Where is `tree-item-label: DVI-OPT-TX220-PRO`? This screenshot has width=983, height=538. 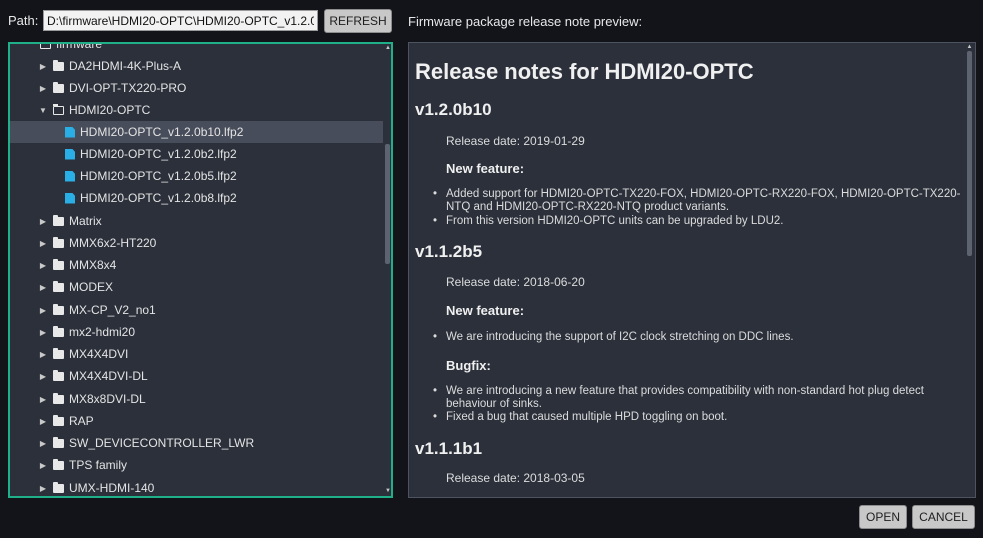 tree-item-label: DVI-OPT-TX220-PRO is located at coordinates (128, 88).